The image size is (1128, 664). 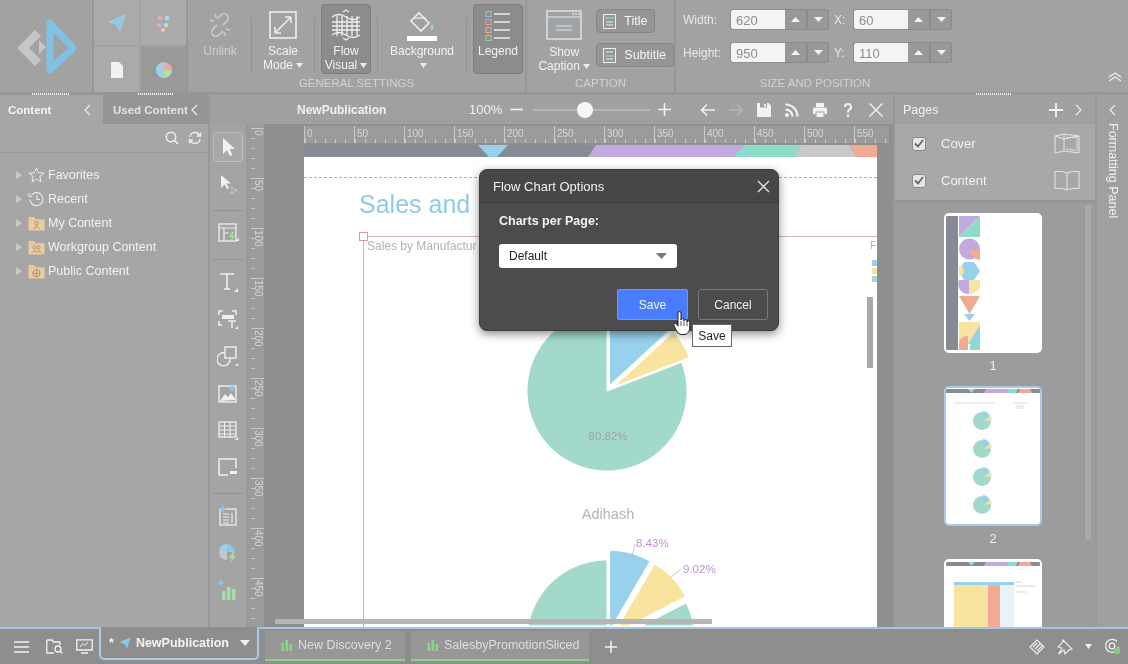 What do you see at coordinates (36, 223) in the screenshot?
I see `user-folder-icon` at bounding box center [36, 223].